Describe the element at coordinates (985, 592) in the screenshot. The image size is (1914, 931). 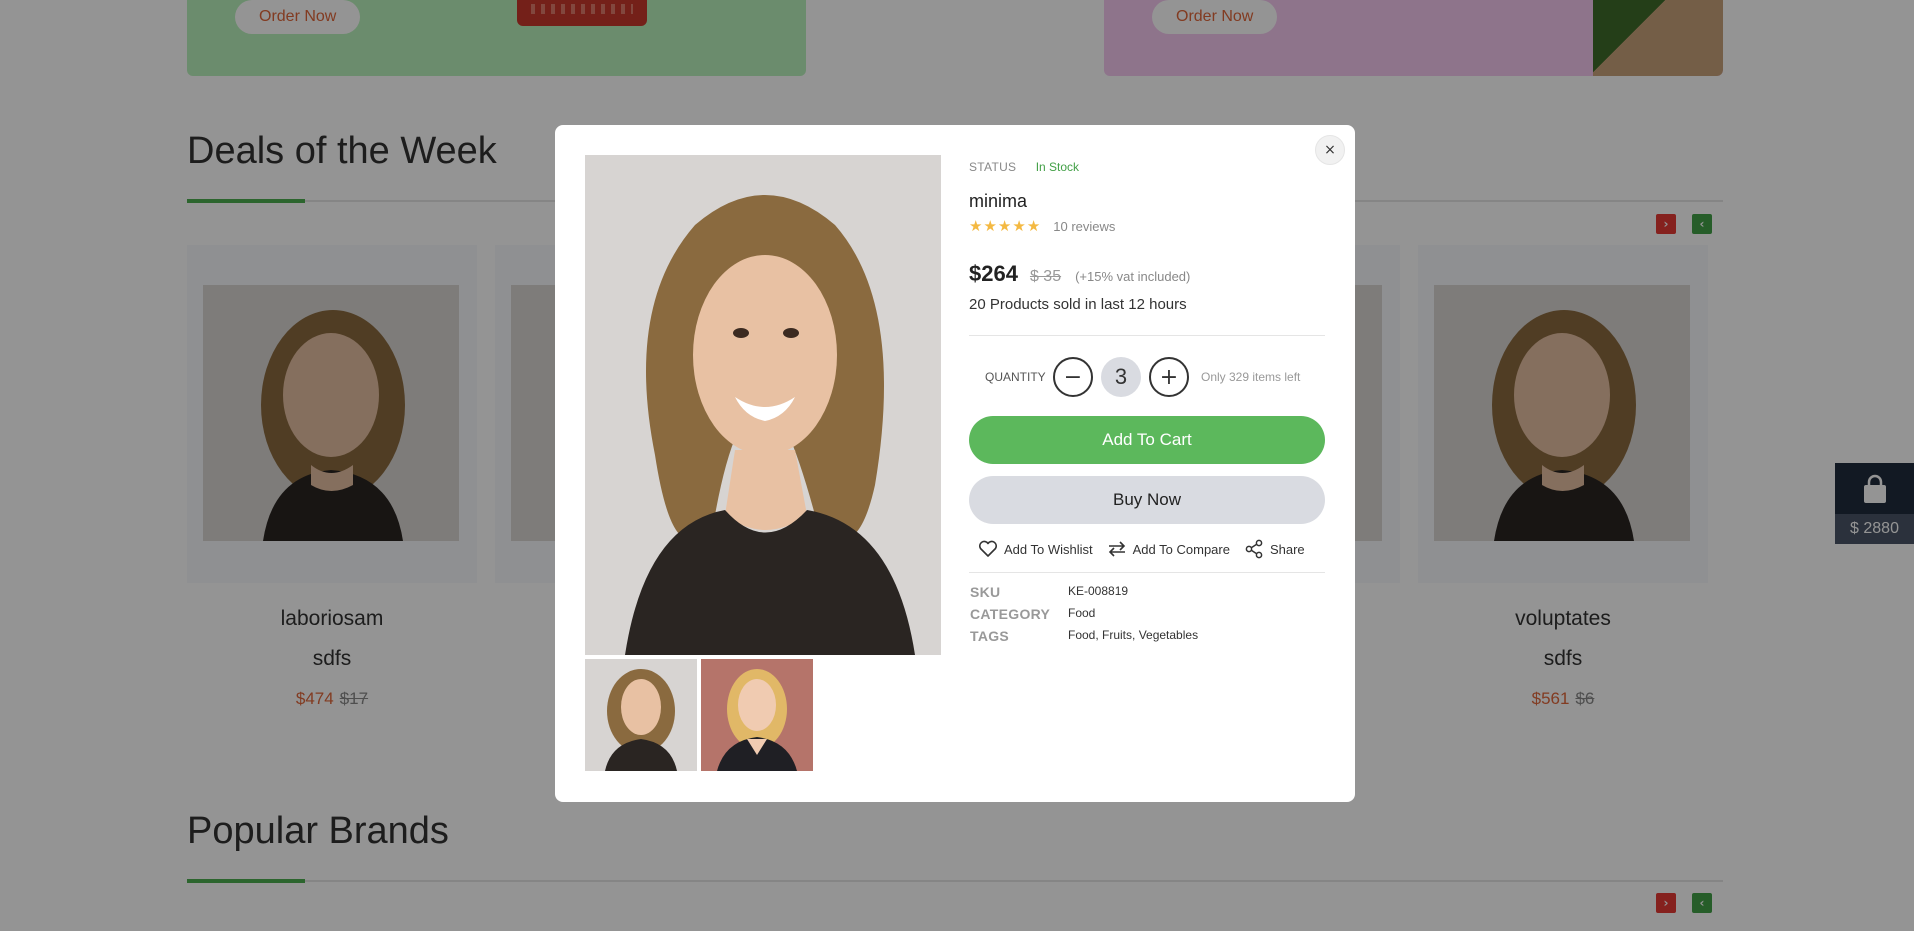
I see `sku-label: SKU` at that location.